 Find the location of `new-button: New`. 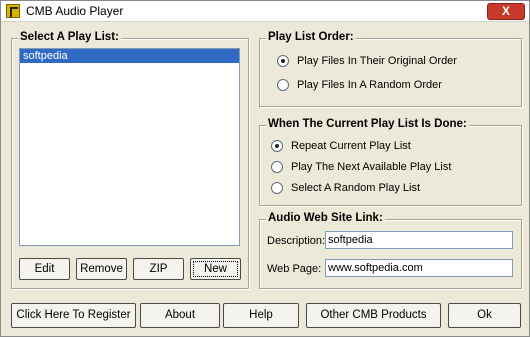

new-button: New is located at coordinates (215, 269).